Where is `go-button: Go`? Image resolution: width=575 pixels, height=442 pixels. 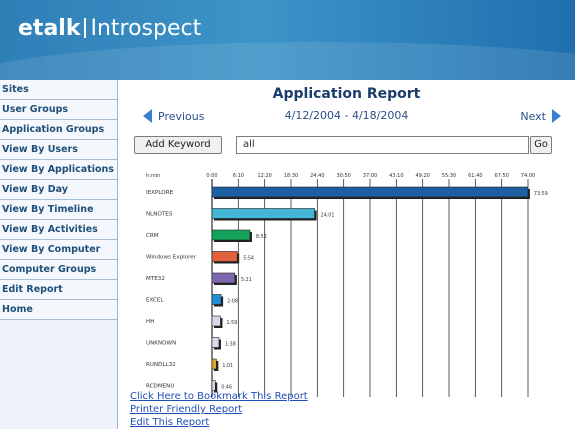 go-button: Go is located at coordinates (541, 145).